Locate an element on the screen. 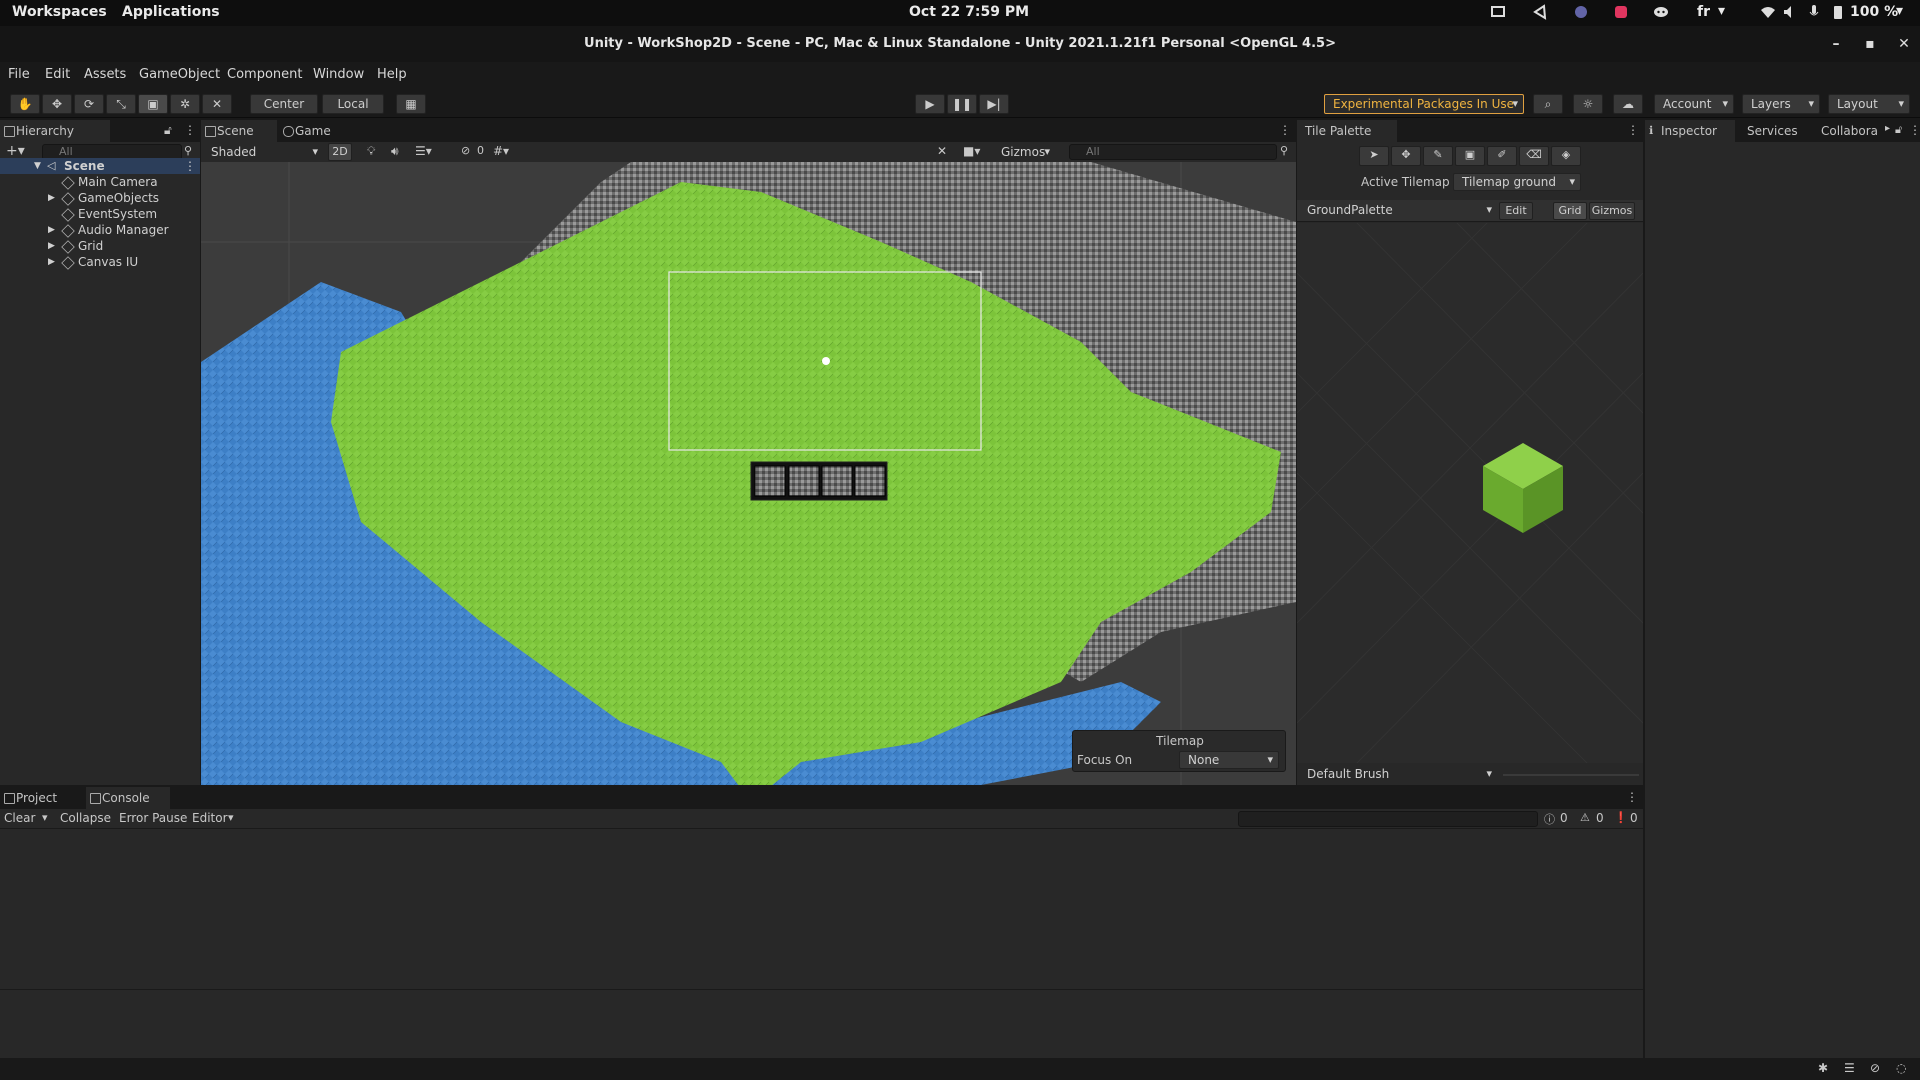 This screenshot has width=1920, height=1080. gizmos-dropdown: Gizmos is located at coordinates (1024, 153).